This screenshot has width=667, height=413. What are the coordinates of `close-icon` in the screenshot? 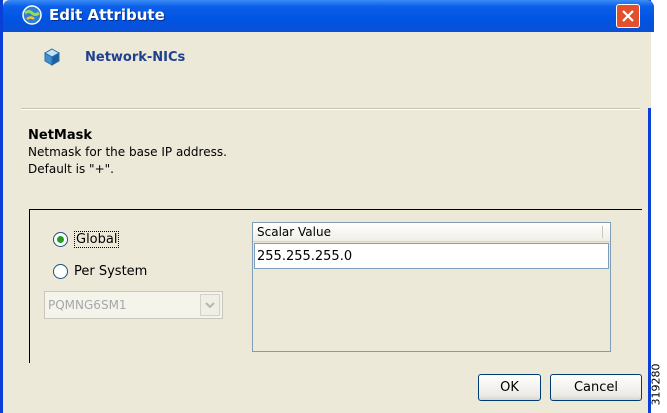 It's located at (628, 16).